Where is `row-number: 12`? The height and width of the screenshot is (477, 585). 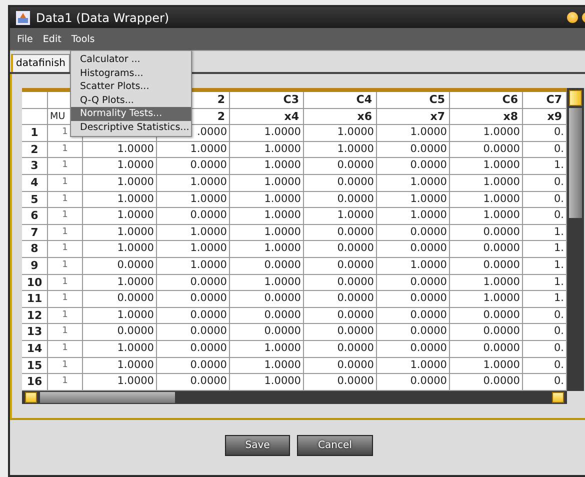
row-number: 12 is located at coordinates (35, 316).